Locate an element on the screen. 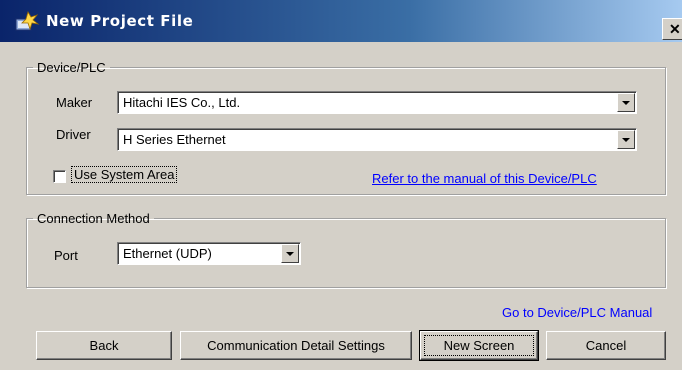 Image resolution: width=682 pixels, height=370 pixels. port-value: Ethernet (UDP) is located at coordinates (167, 253).